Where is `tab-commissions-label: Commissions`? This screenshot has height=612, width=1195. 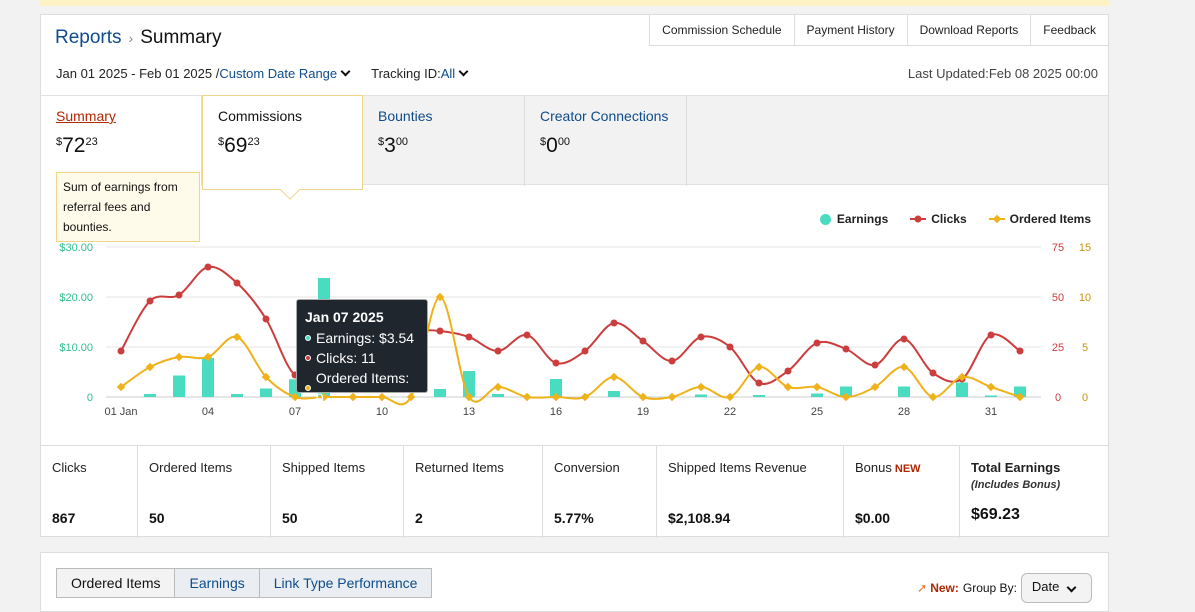 tab-commissions-label: Commissions is located at coordinates (260, 116).